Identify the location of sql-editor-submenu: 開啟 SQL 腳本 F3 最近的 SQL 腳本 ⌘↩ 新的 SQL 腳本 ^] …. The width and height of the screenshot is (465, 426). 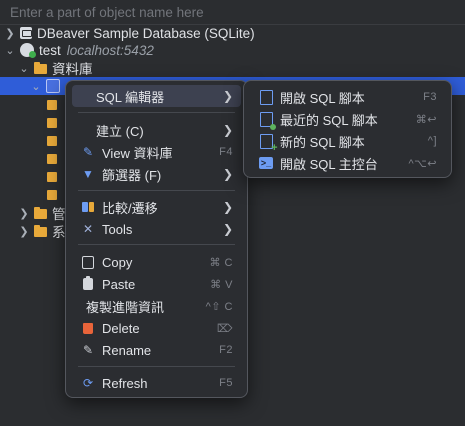
(347, 129).